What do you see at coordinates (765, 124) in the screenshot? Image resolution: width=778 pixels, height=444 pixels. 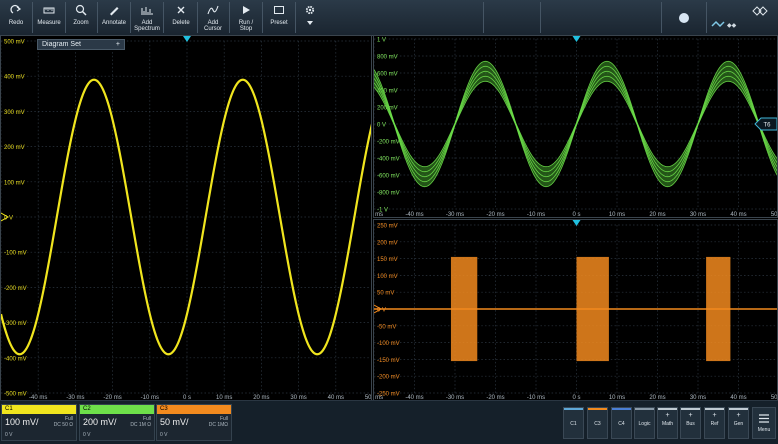 I see `trigger-level-marker: T6` at bounding box center [765, 124].